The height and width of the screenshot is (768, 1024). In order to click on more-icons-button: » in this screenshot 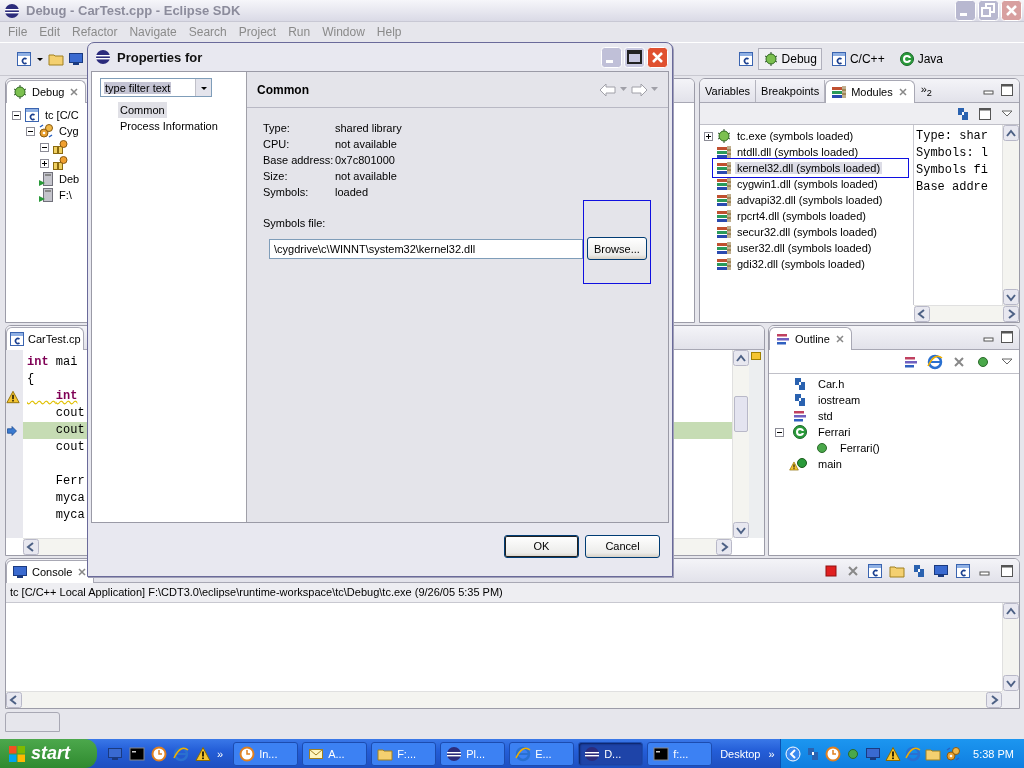, I will do `click(220, 753)`.